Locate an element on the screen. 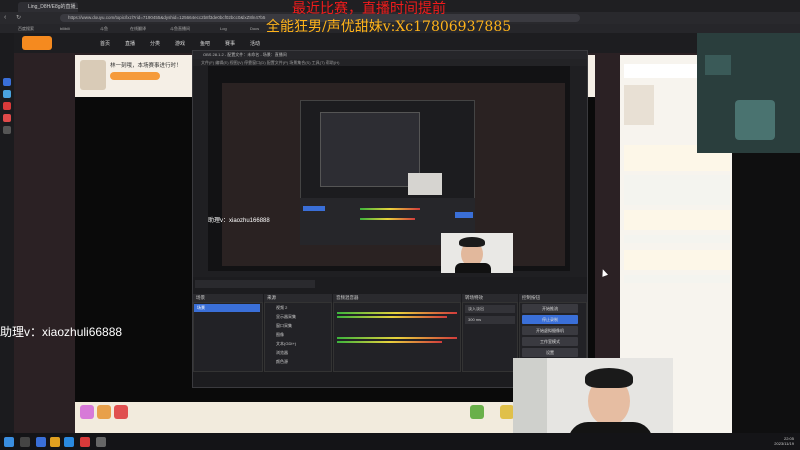 This screenshot has width=800, height=450. transition-select: 淡入淡出 is located at coordinates (490, 309).